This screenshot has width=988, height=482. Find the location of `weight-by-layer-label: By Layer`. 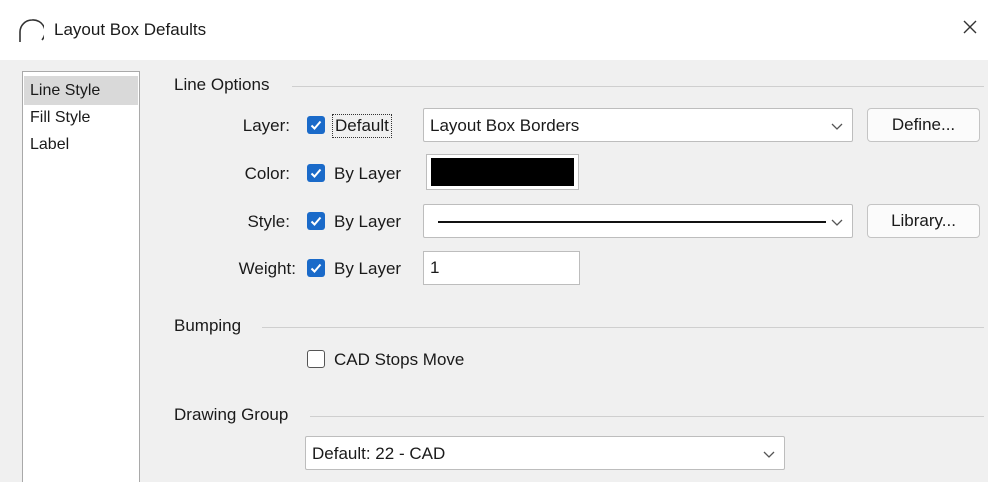

weight-by-layer-label: By Layer is located at coordinates (367, 269).